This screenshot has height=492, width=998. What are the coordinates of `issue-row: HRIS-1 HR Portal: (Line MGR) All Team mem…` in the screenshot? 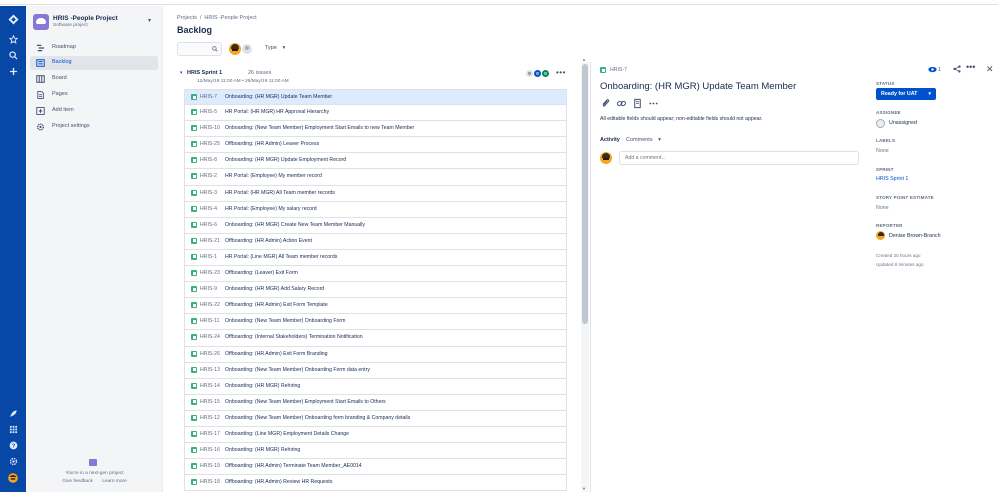 It's located at (375, 258).